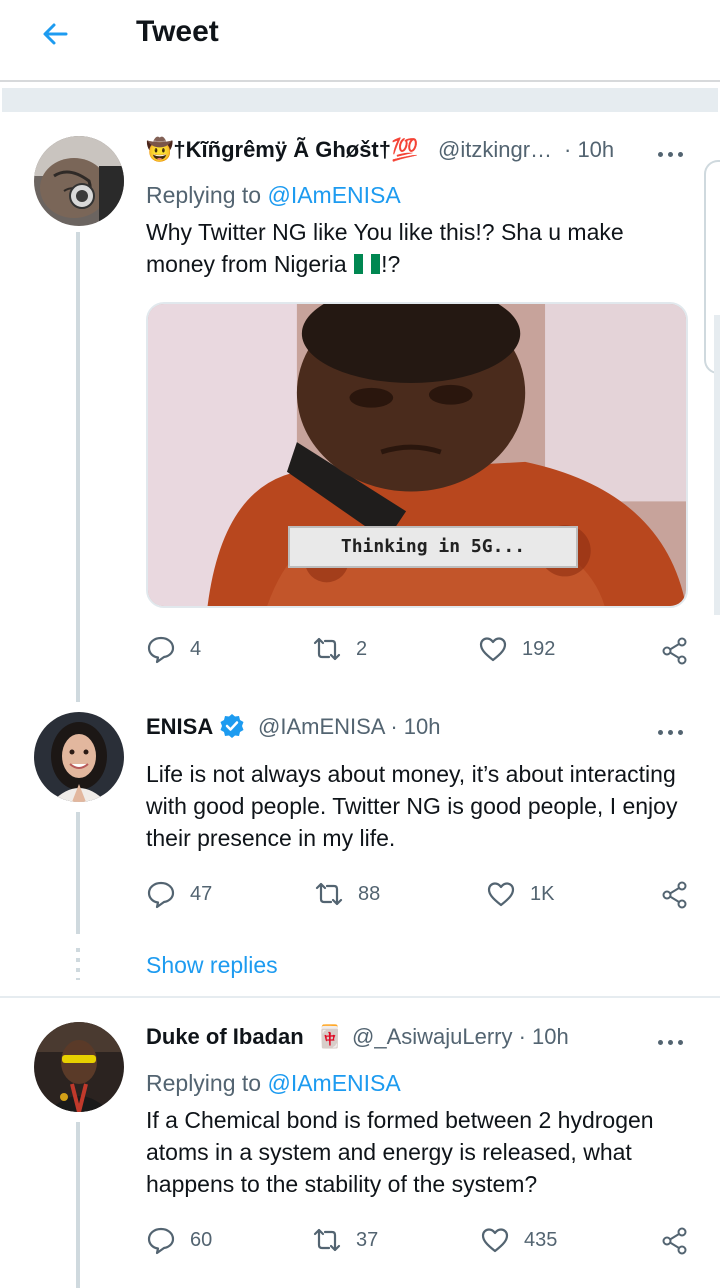 This screenshot has height=1288, width=720. Describe the element at coordinates (360, 40) in the screenshot. I see `top-bar: Tweet` at that location.